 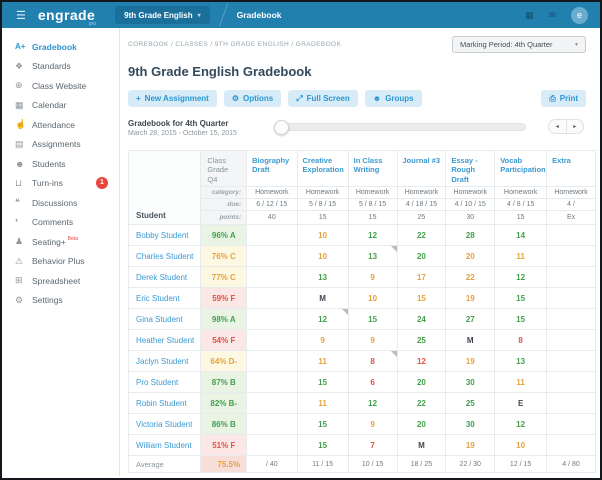 What do you see at coordinates (165, 340) in the screenshot?
I see `student-name-link: Heather Student` at bounding box center [165, 340].